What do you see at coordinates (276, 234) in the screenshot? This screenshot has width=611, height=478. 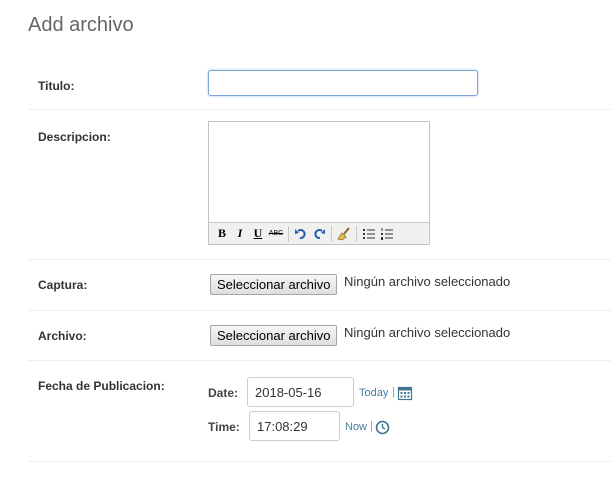 I see `strikethrough-icon: ABC` at bounding box center [276, 234].